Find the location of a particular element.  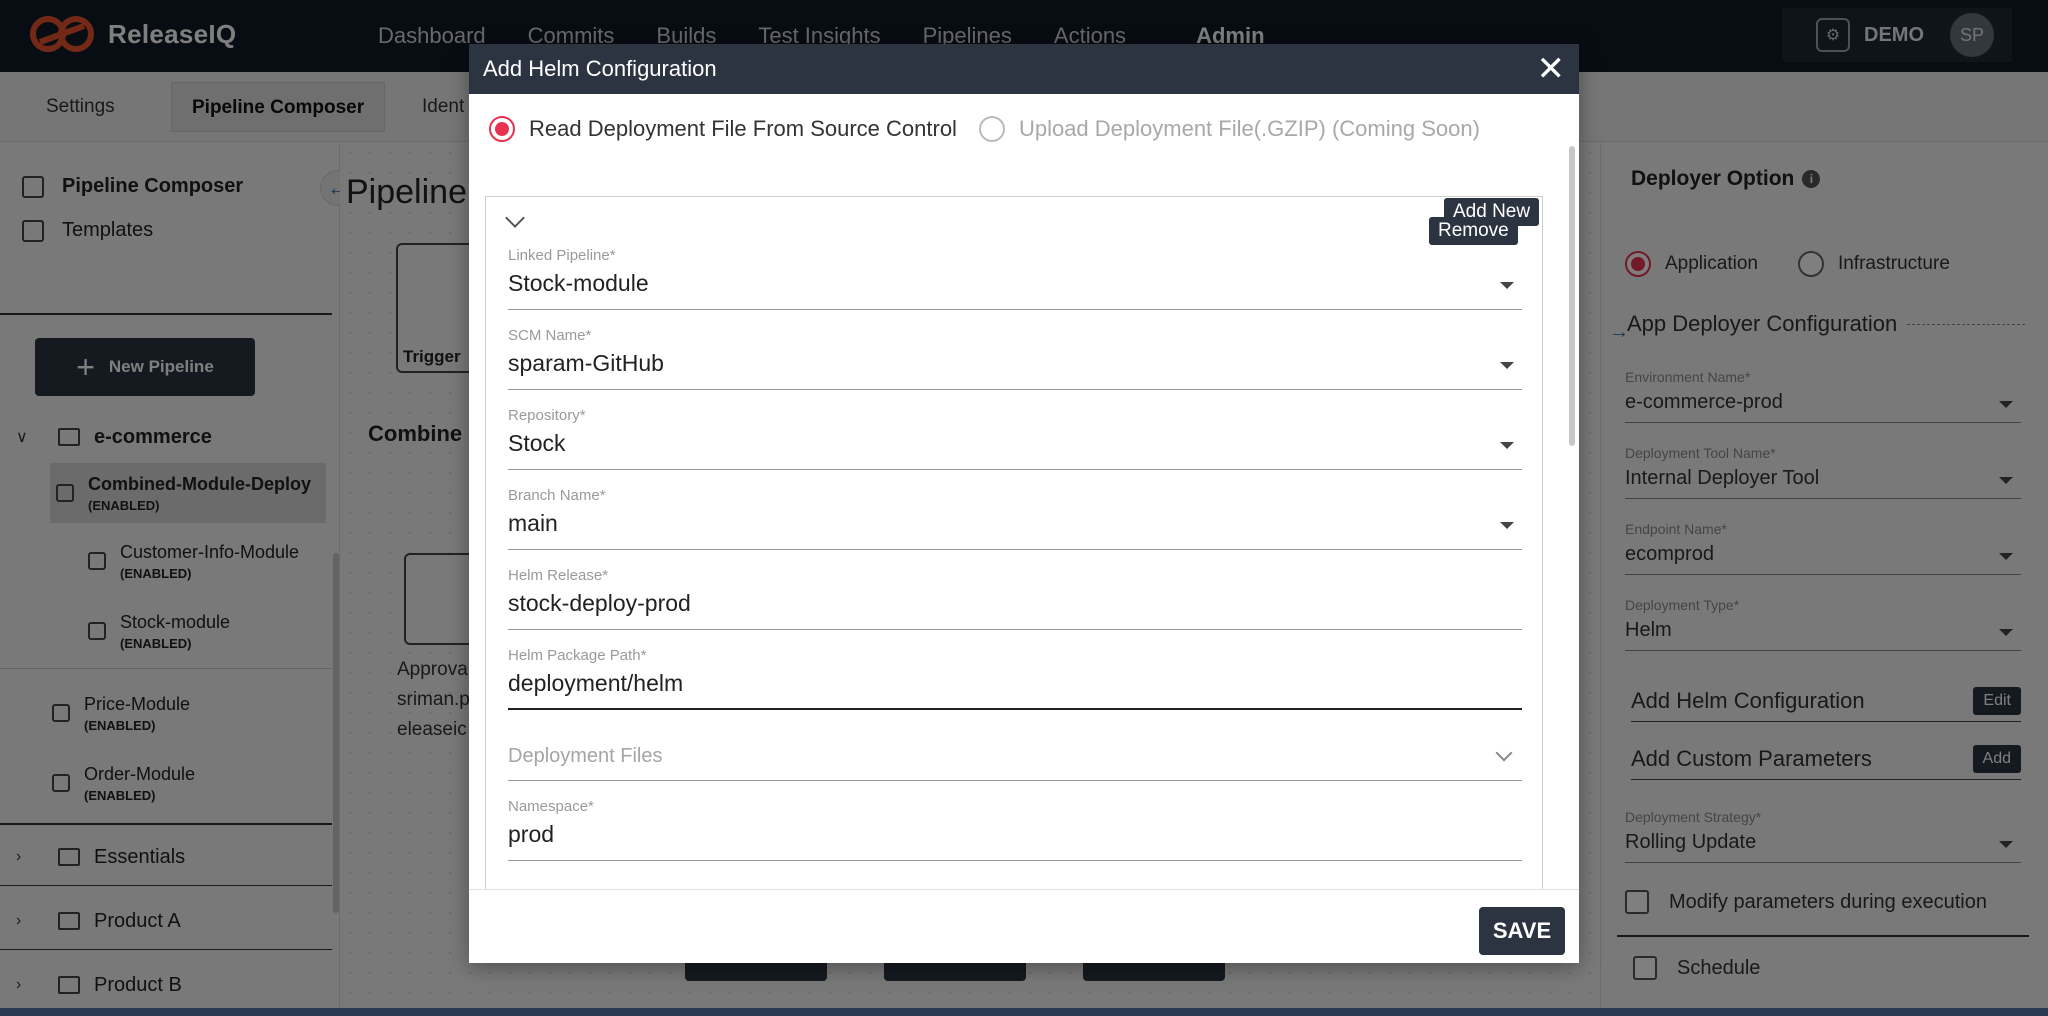

linked-pipeline-select: Linked Pipeline* Stock-module is located at coordinates (1015, 278).